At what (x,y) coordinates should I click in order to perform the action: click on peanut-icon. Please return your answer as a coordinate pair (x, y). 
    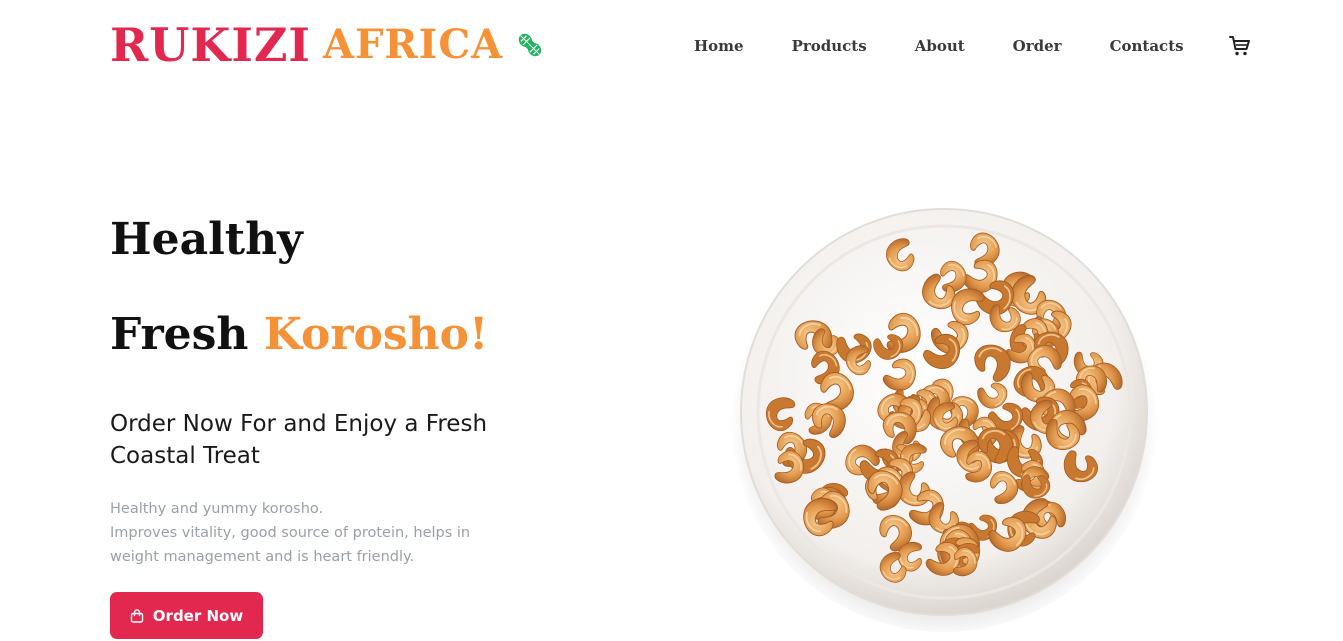
    Looking at the image, I should click on (530, 45).